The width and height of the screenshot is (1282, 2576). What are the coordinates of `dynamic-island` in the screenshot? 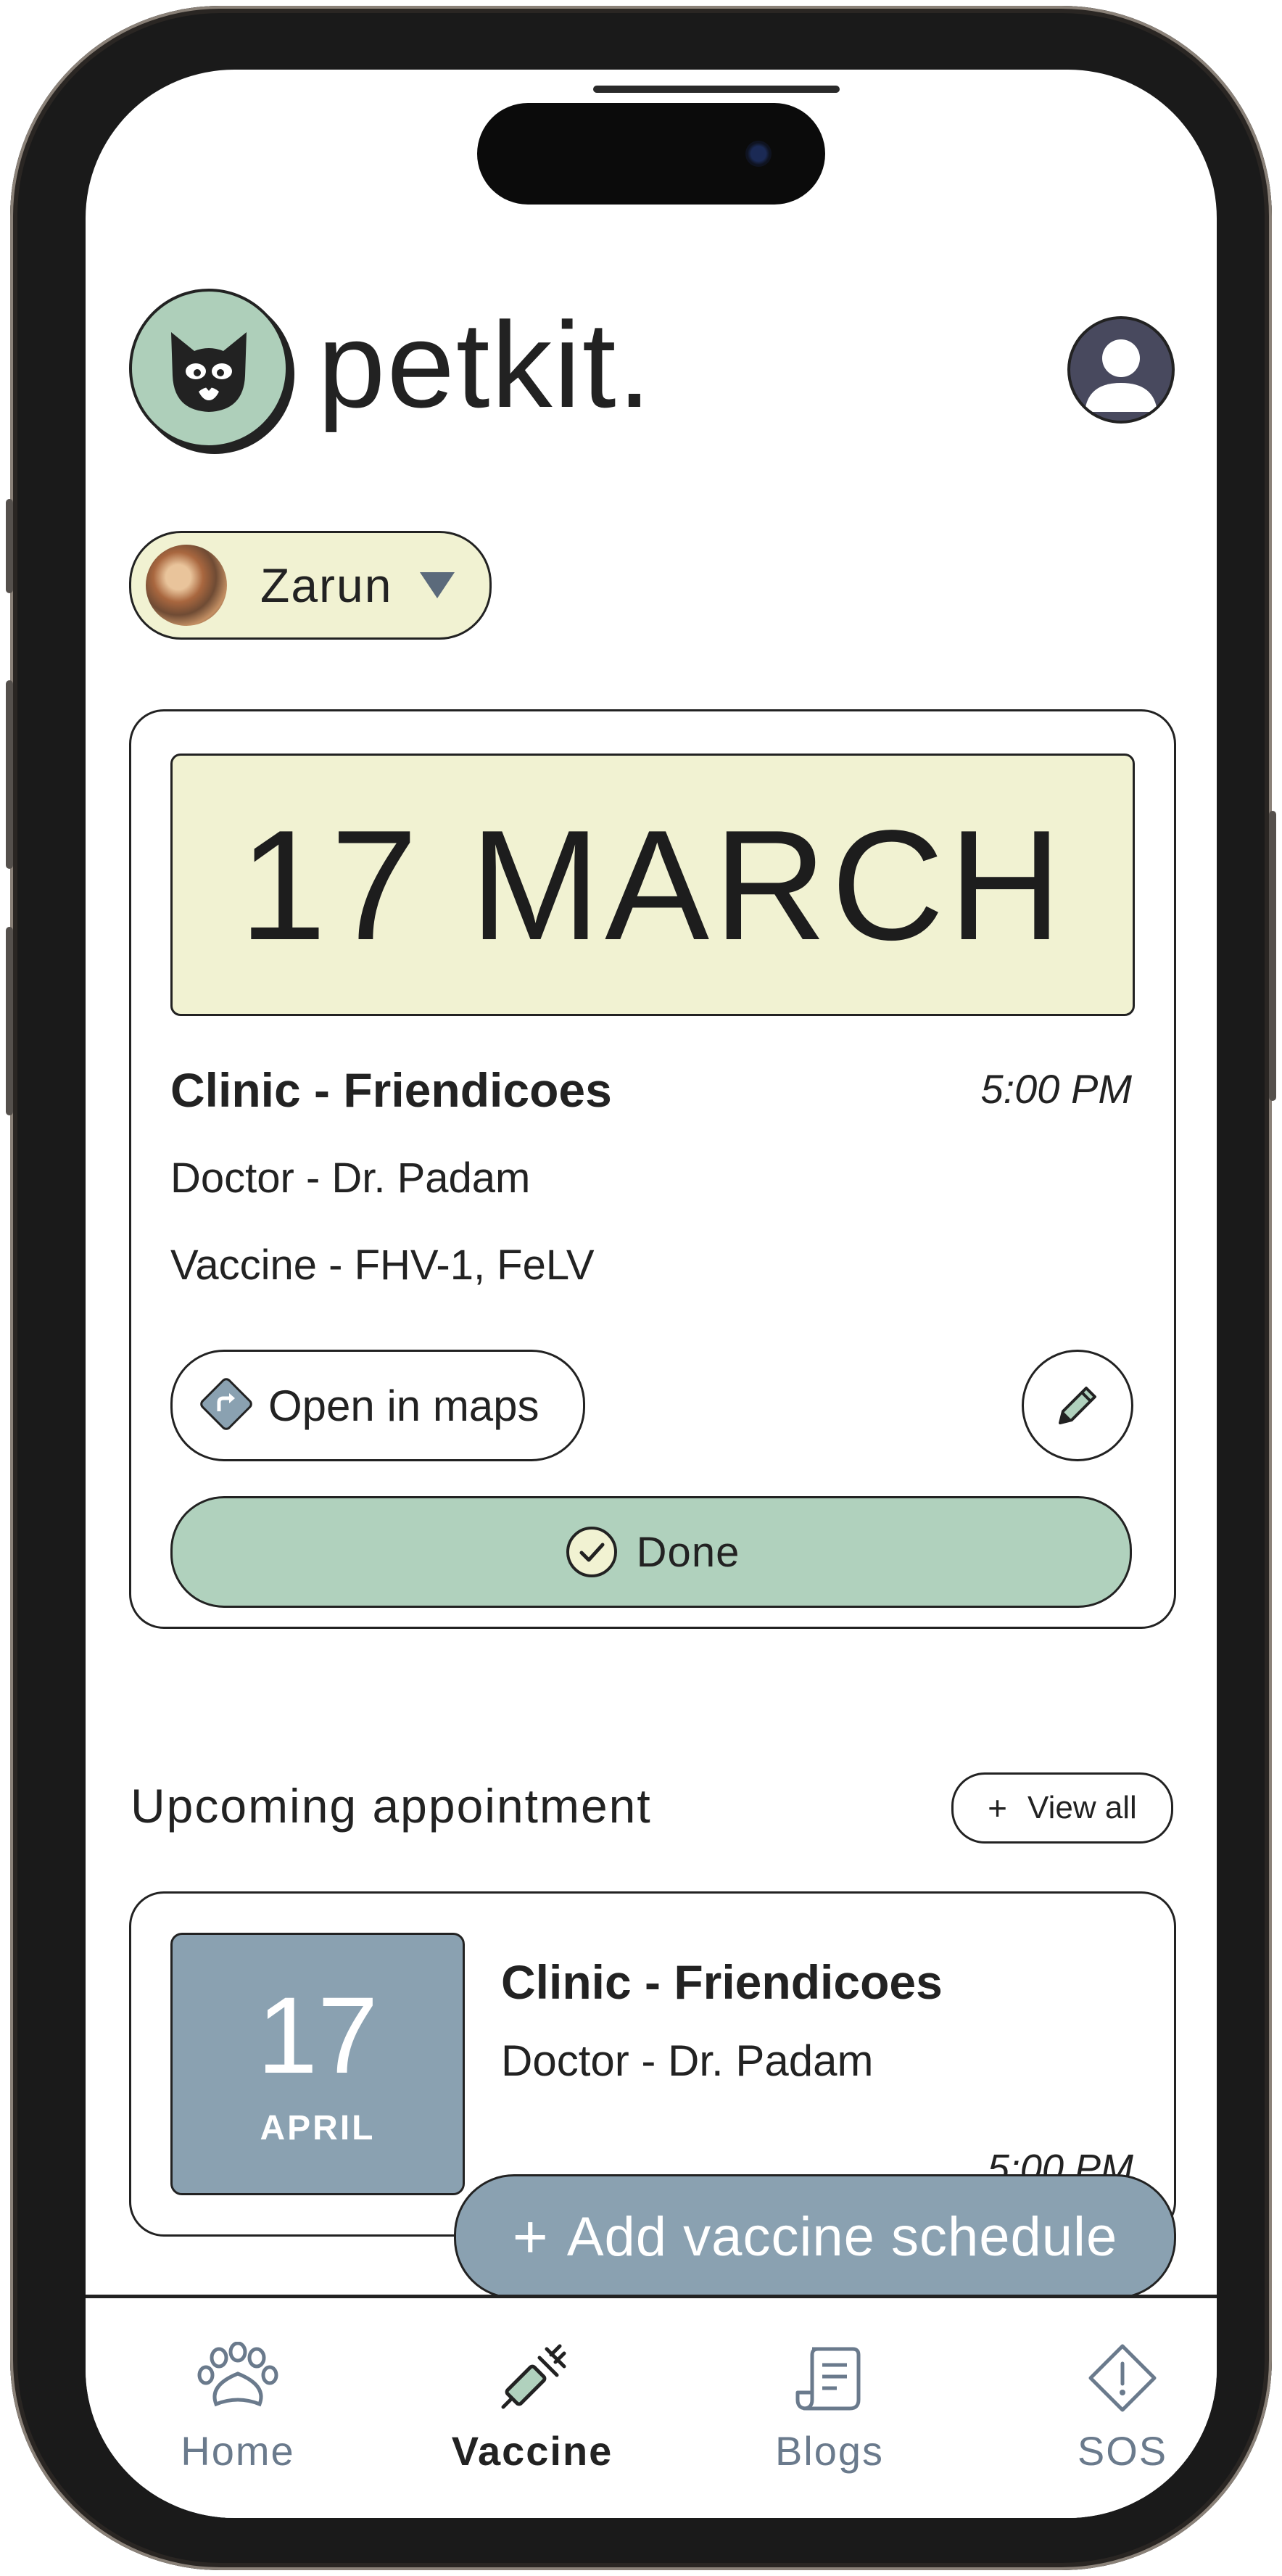 It's located at (651, 154).